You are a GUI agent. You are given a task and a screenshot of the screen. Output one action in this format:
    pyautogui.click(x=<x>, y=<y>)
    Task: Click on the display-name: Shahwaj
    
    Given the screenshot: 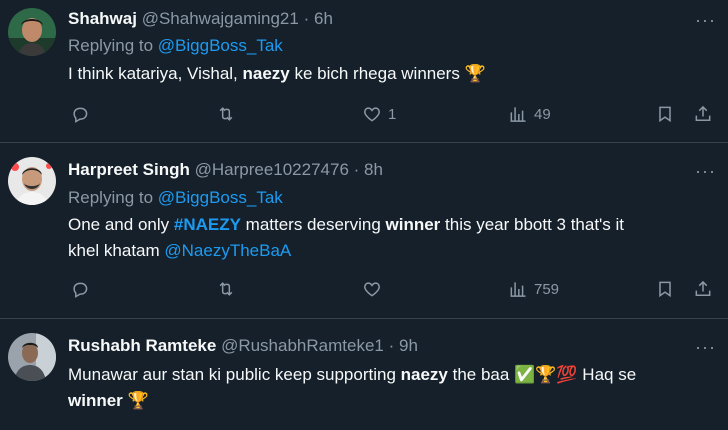 What is the action you would take?
    pyautogui.click(x=102, y=18)
    